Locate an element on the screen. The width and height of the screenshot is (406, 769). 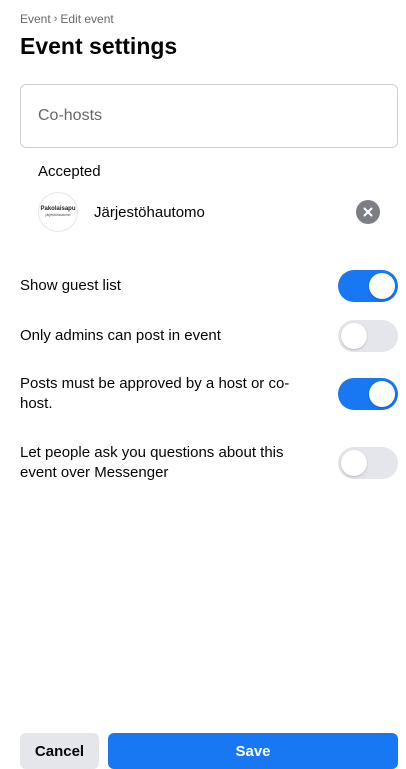
breadcrumb-parent: Event is located at coordinates (35, 19).